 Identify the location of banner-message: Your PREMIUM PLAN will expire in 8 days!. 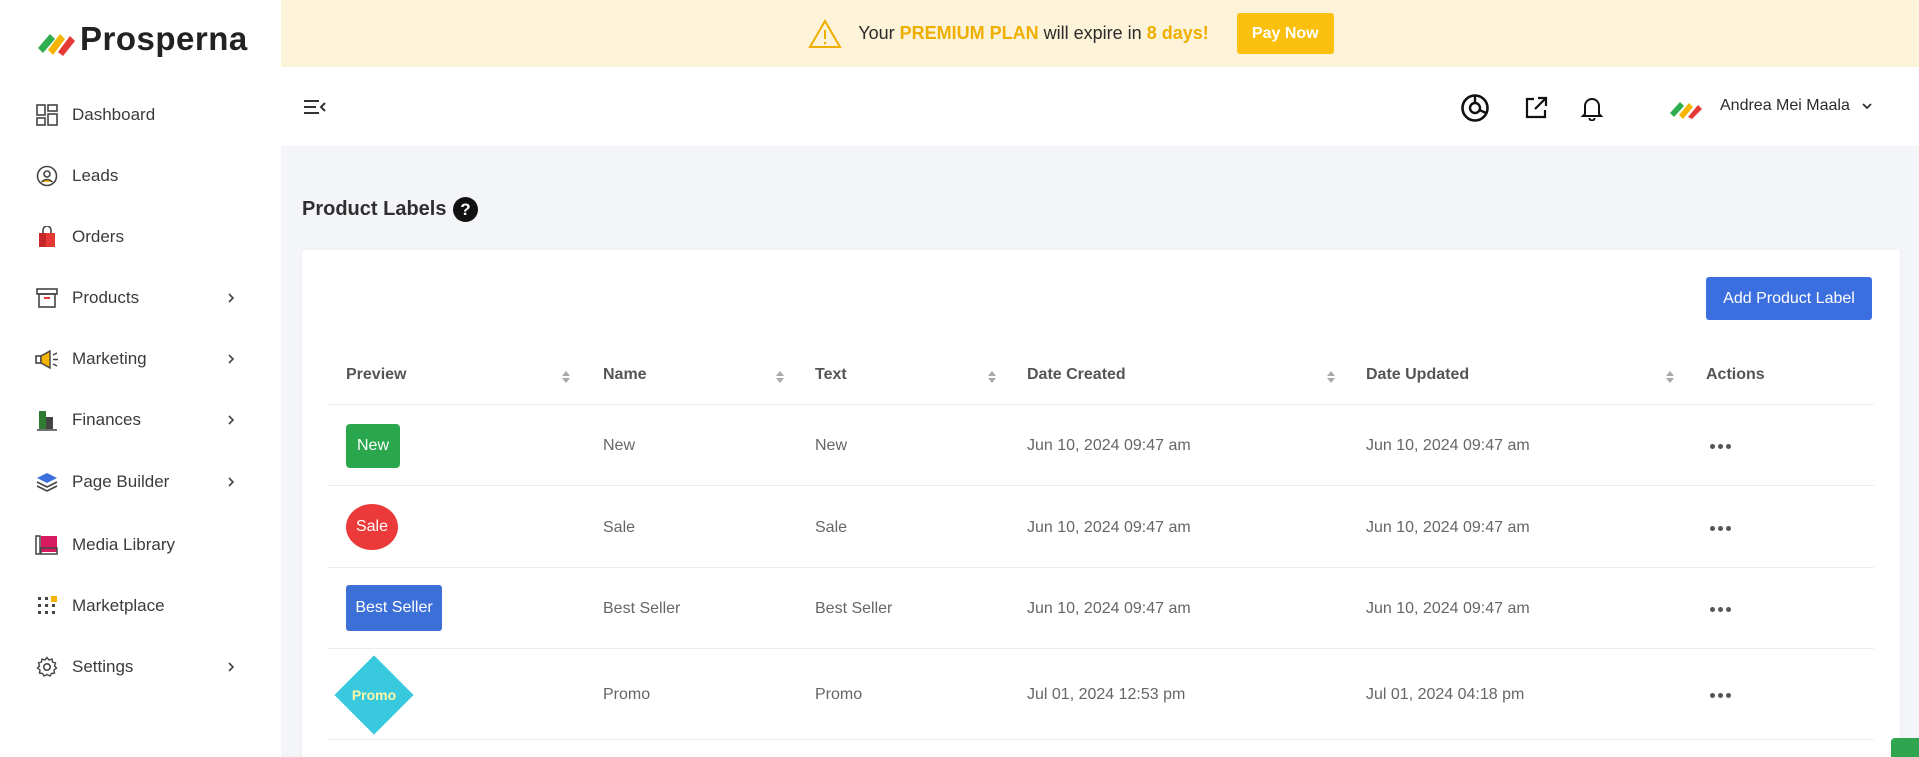
(1033, 33).